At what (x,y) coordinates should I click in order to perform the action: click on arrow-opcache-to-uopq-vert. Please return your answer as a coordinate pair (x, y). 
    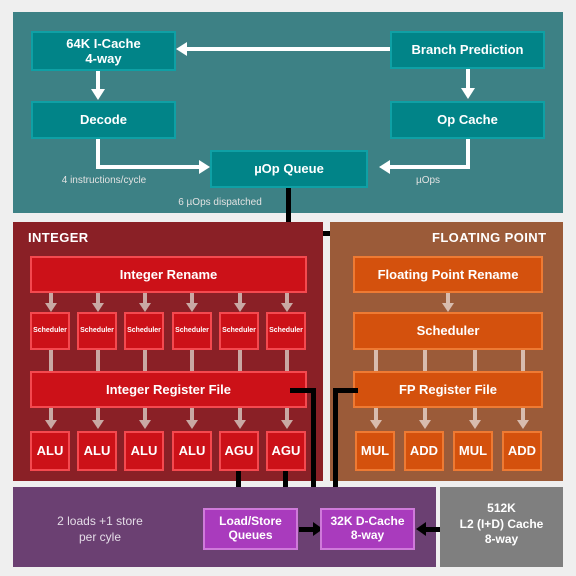
    Looking at the image, I should click on (468, 153).